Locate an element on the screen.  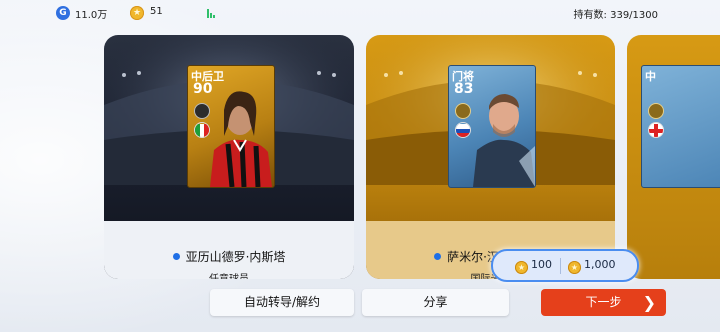
next-button: 下一步 ❯ is located at coordinates (603, 302).